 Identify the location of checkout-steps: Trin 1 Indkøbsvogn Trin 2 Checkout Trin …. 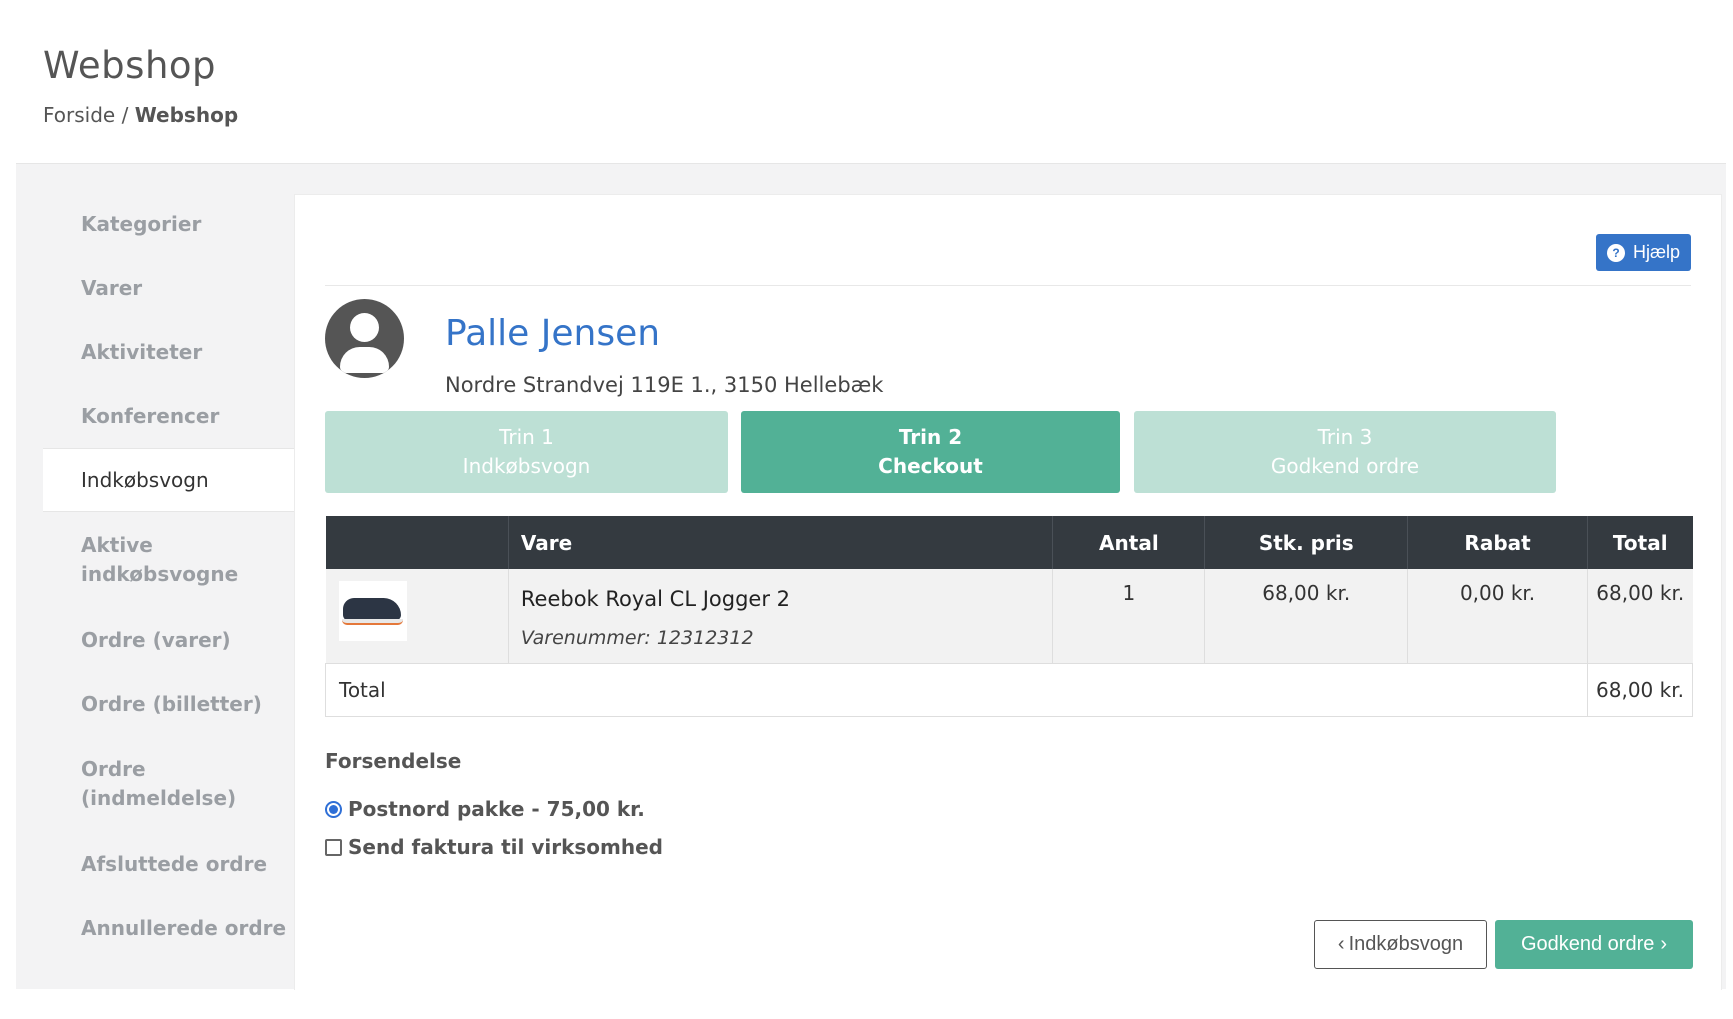
(1009, 452).